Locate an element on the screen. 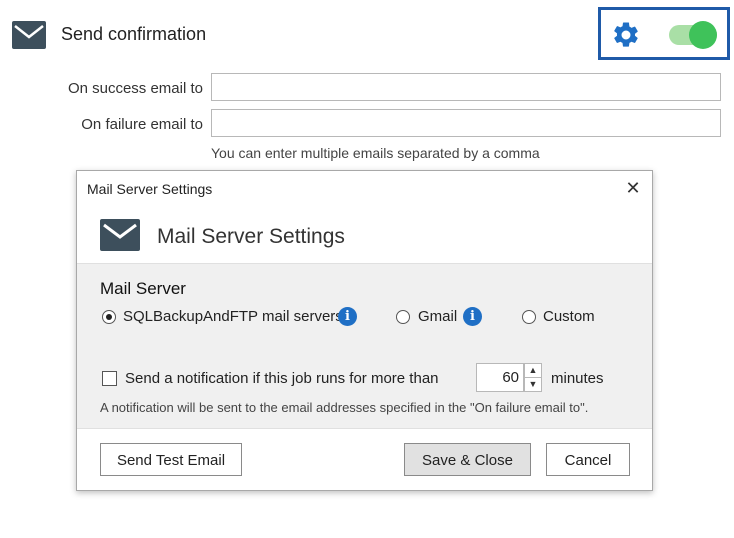 This screenshot has height=538, width=734. radio-label-gmail: Gmail is located at coordinates (437, 316).